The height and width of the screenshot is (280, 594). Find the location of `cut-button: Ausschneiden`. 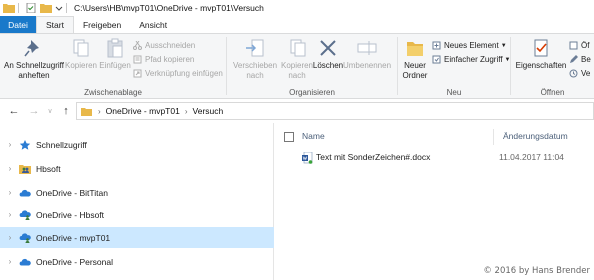

cut-button: Ausschneiden is located at coordinates (164, 45).